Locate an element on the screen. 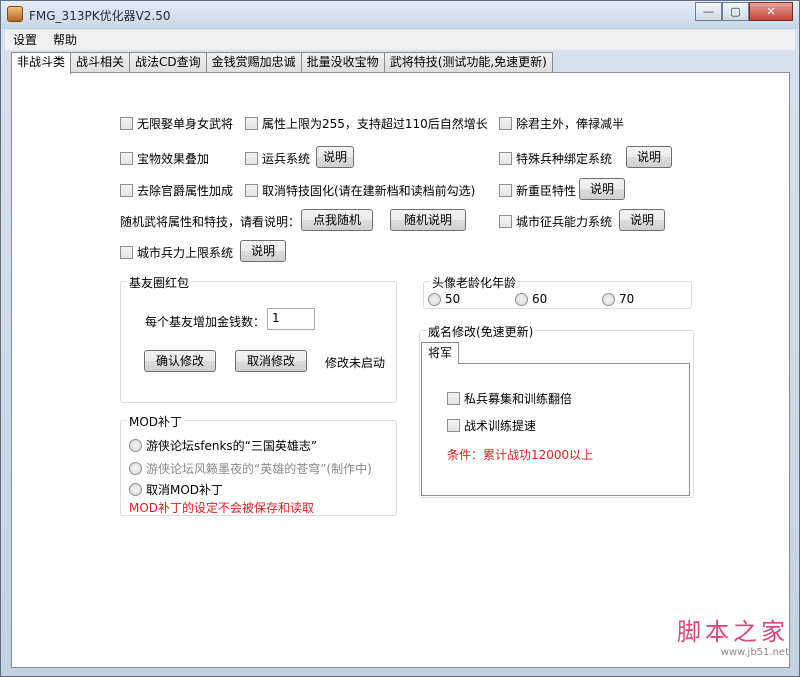 The width and height of the screenshot is (800, 677). confirm-button: 确认修改 is located at coordinates (180, 361).